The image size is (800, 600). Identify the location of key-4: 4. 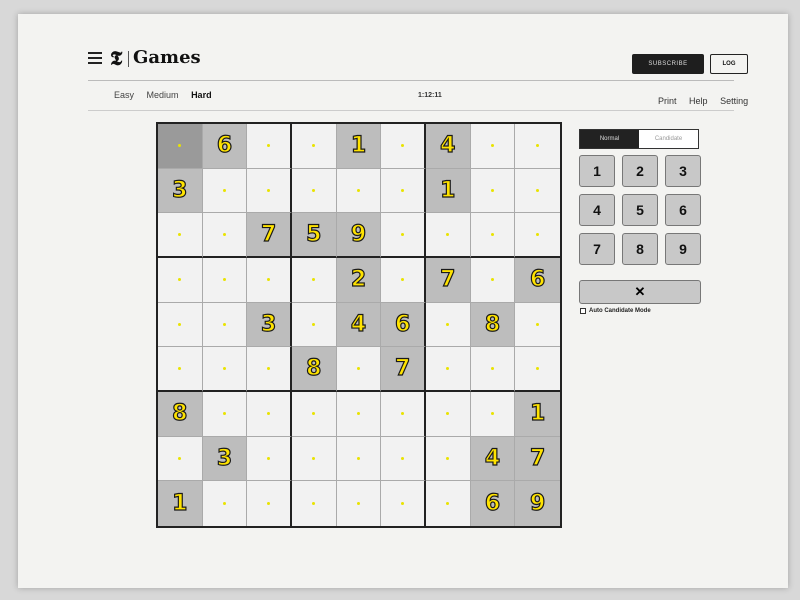
(597, 210).